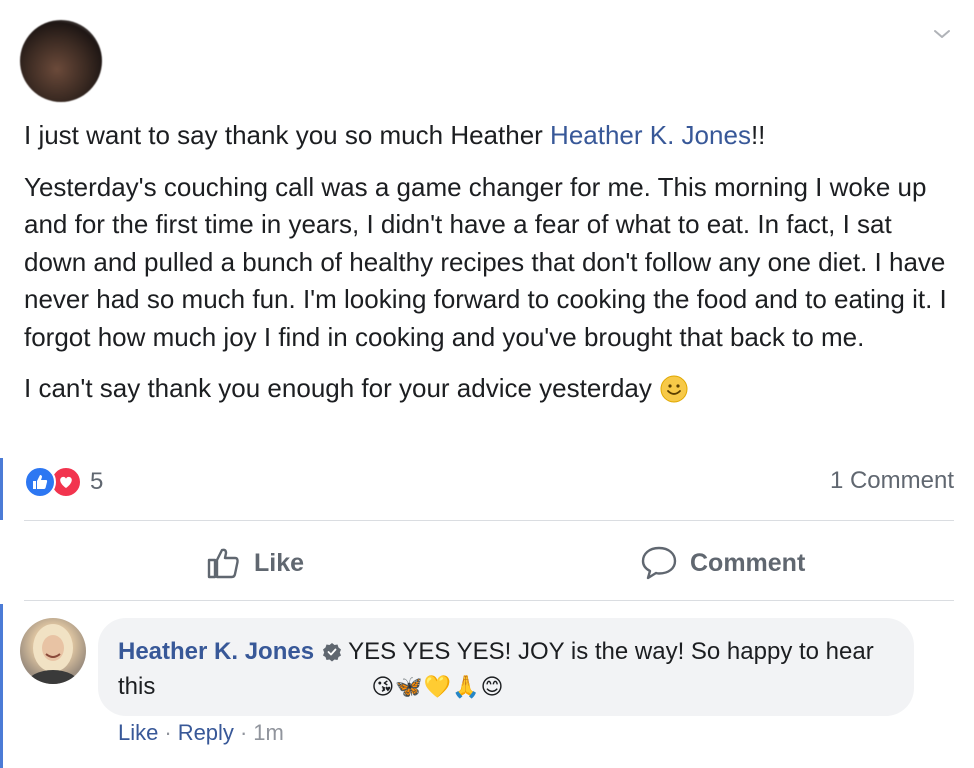  What do you see at coordinates (223, 563) in the screenshot?
I see `thumbs-up-icon` at bounding box center [223, 563].